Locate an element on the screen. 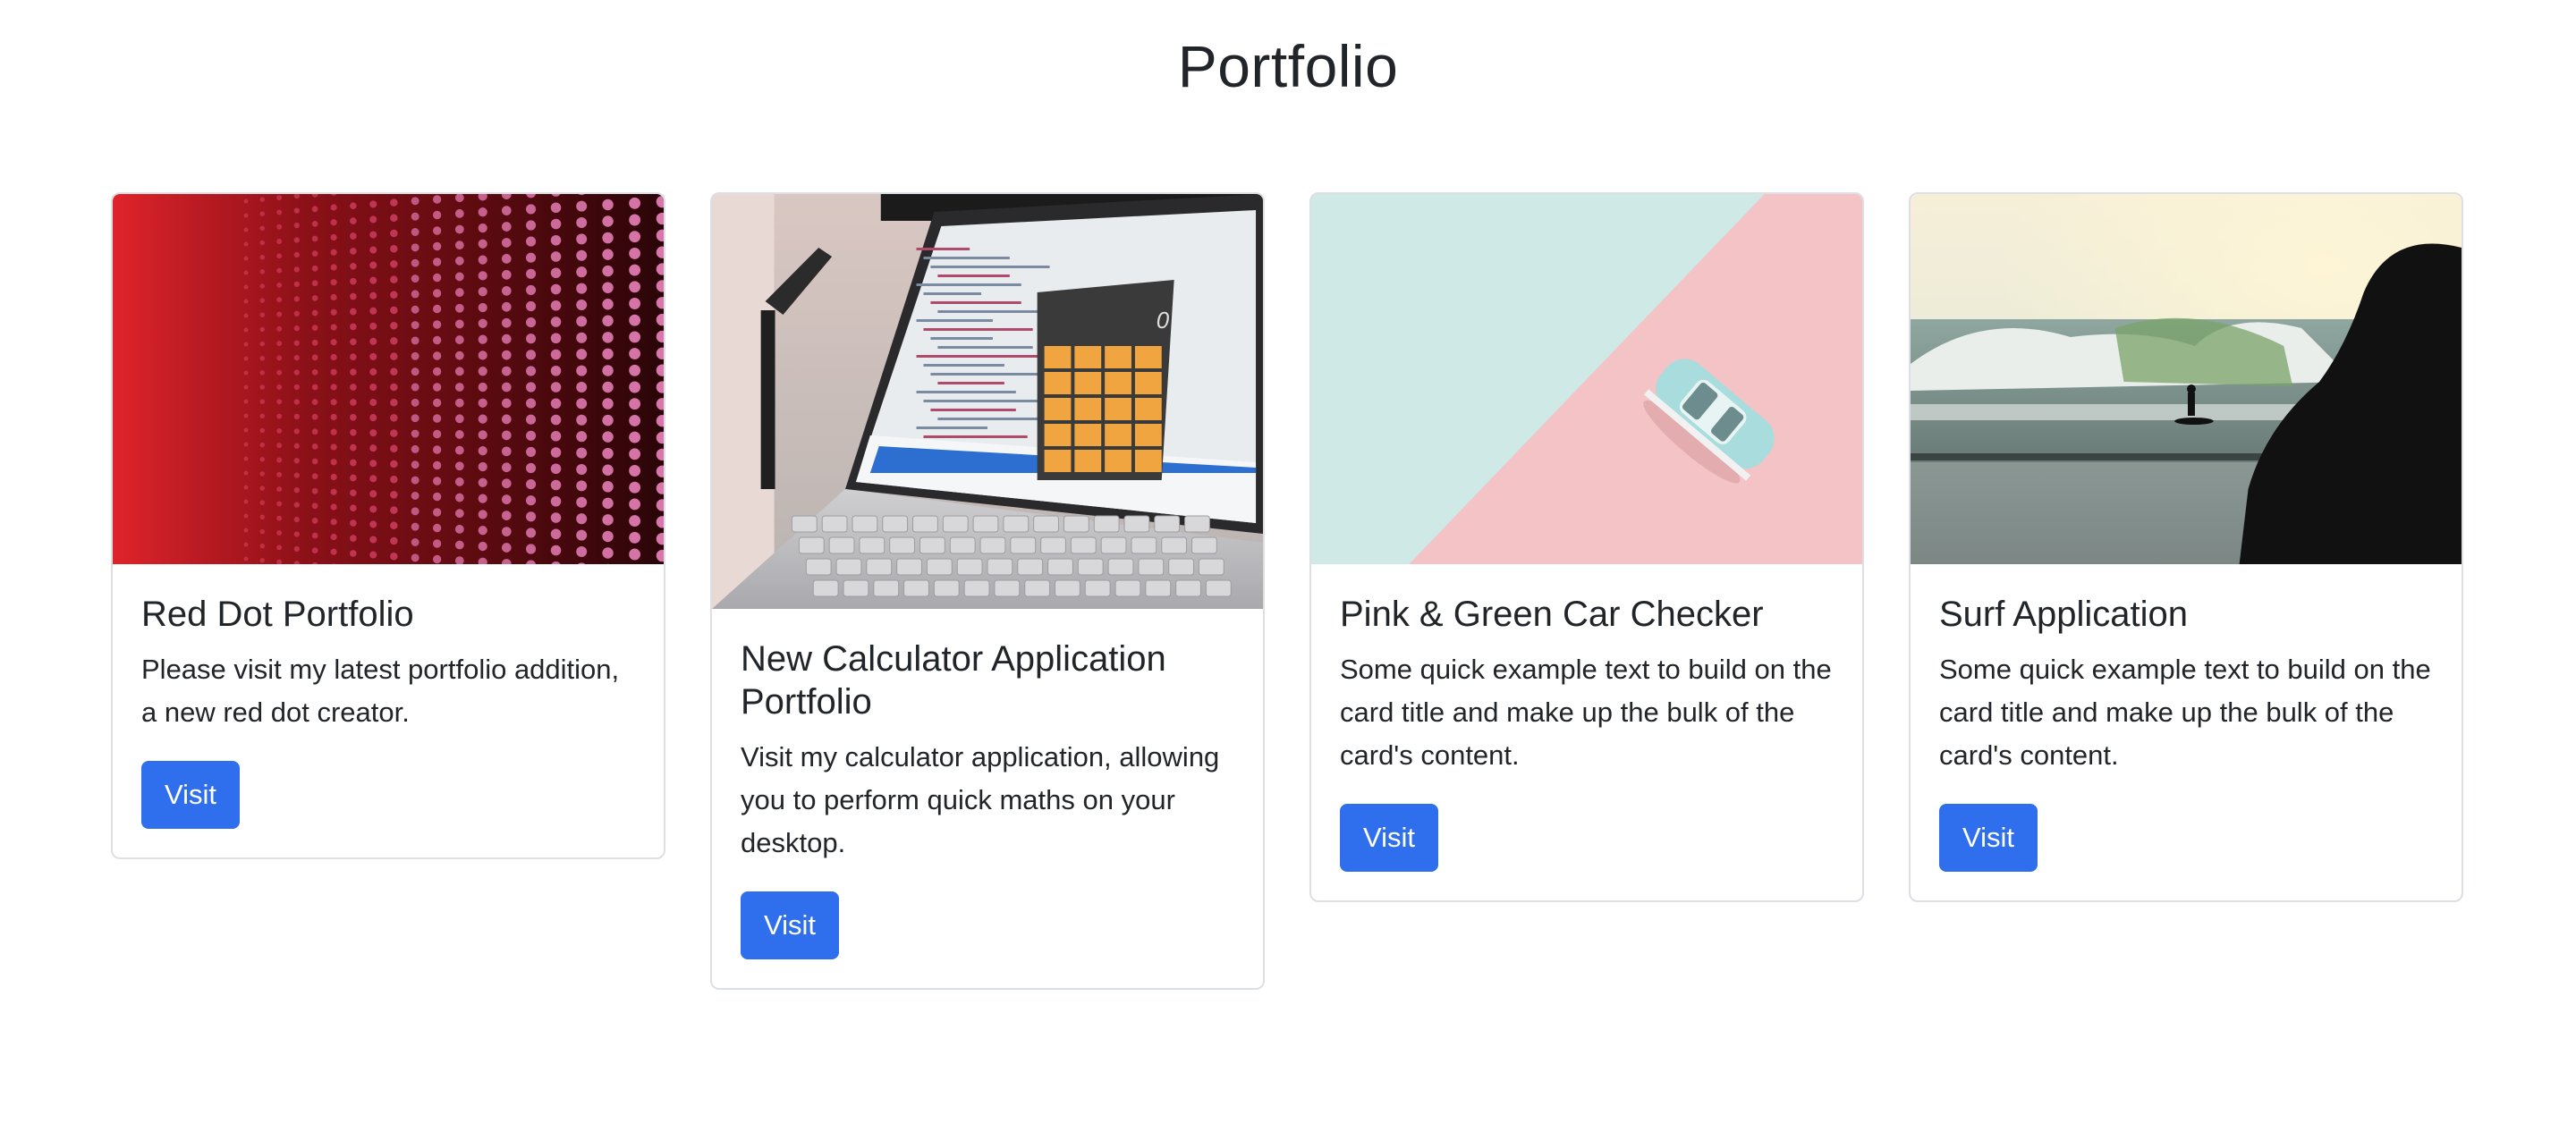  card-title: New Calculator Application Portfolio is located at coordinates (953, 680).